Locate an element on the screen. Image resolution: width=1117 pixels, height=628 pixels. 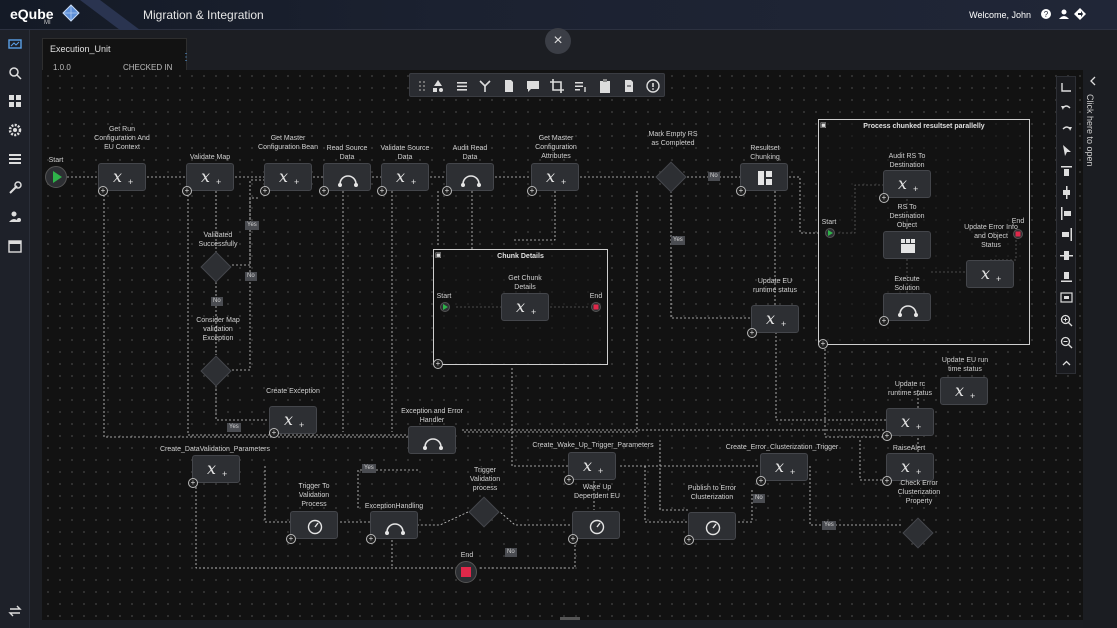
grid-icon is located at coordinates (908, 246).